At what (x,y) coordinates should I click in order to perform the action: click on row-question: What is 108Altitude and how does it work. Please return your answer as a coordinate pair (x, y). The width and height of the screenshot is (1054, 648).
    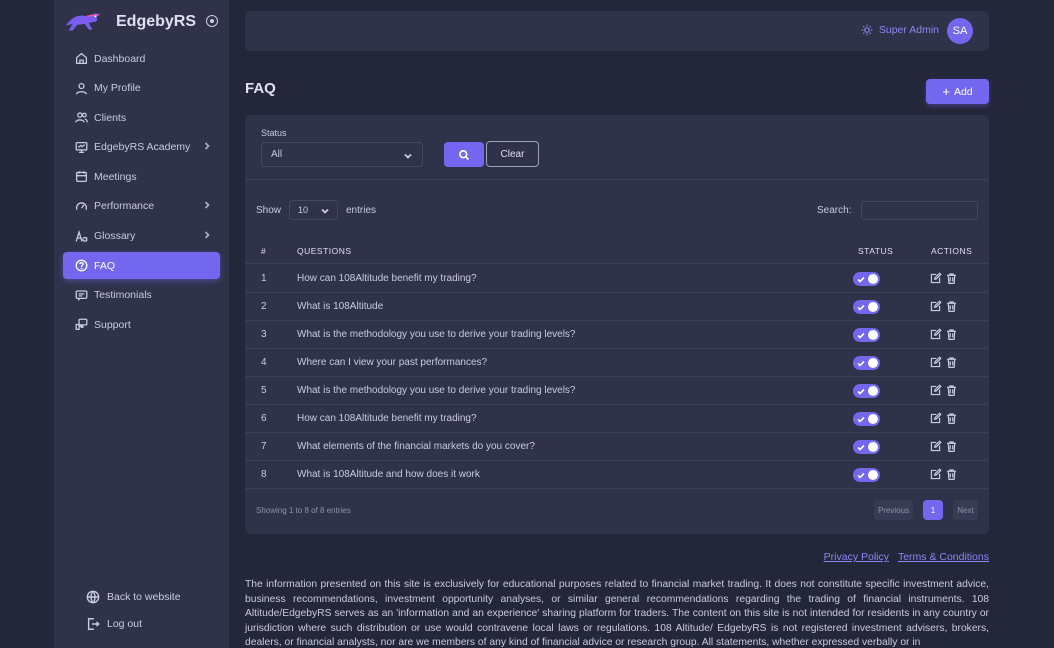
    Looking at the image, I should click on (388, 474).